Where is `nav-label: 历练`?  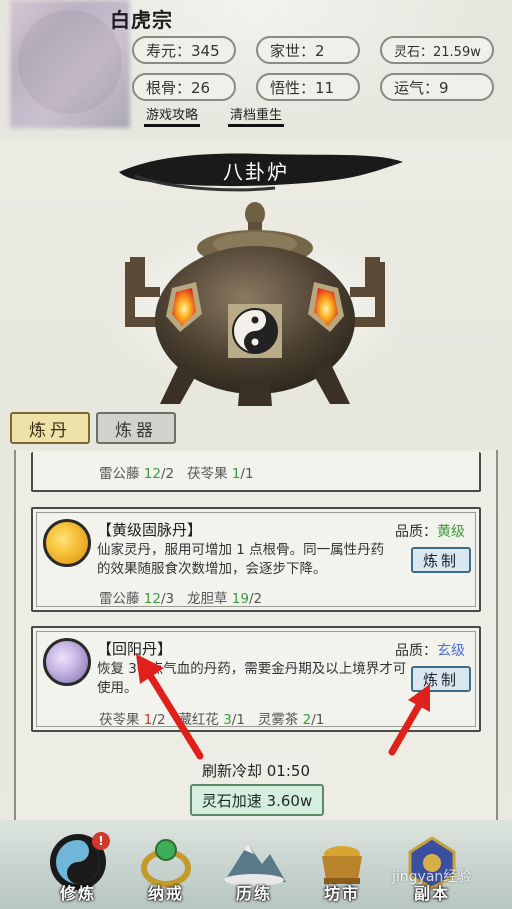 nav-label: 历练 is located at coordinates (253, 893).